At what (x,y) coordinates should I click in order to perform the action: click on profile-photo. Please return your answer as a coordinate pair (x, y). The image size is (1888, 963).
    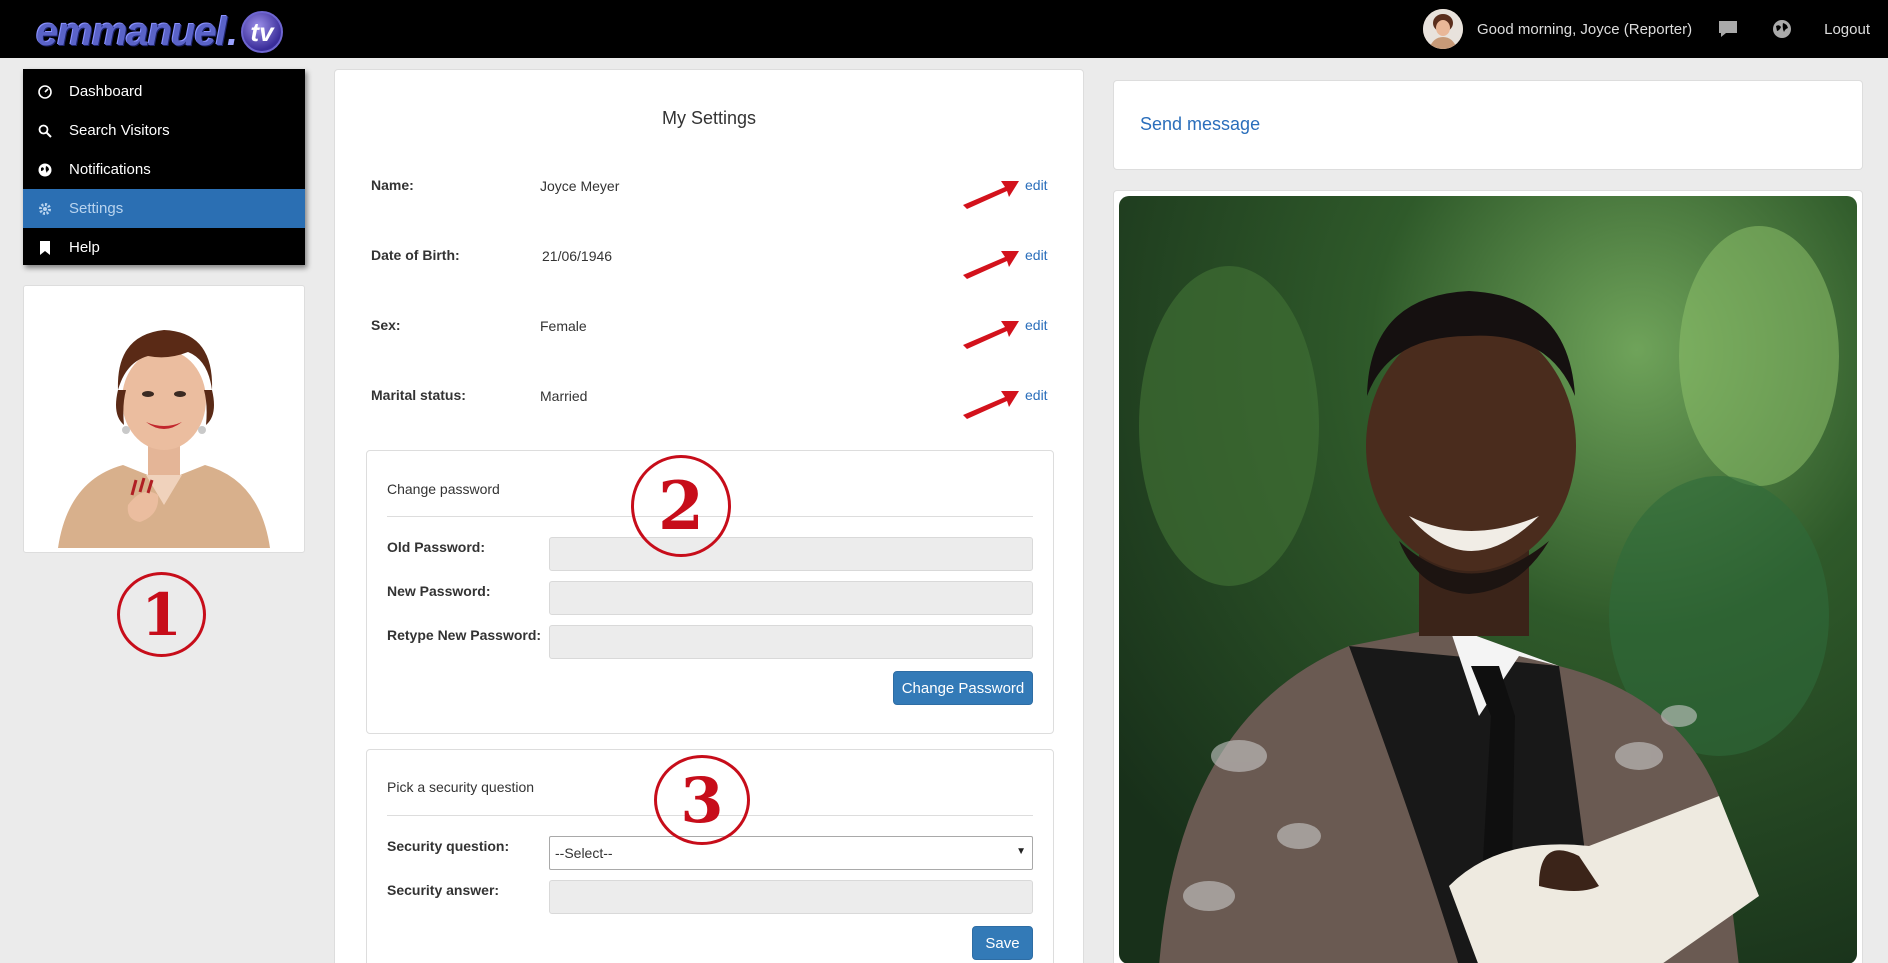
    Looking at the image, I should click on (164, 419).